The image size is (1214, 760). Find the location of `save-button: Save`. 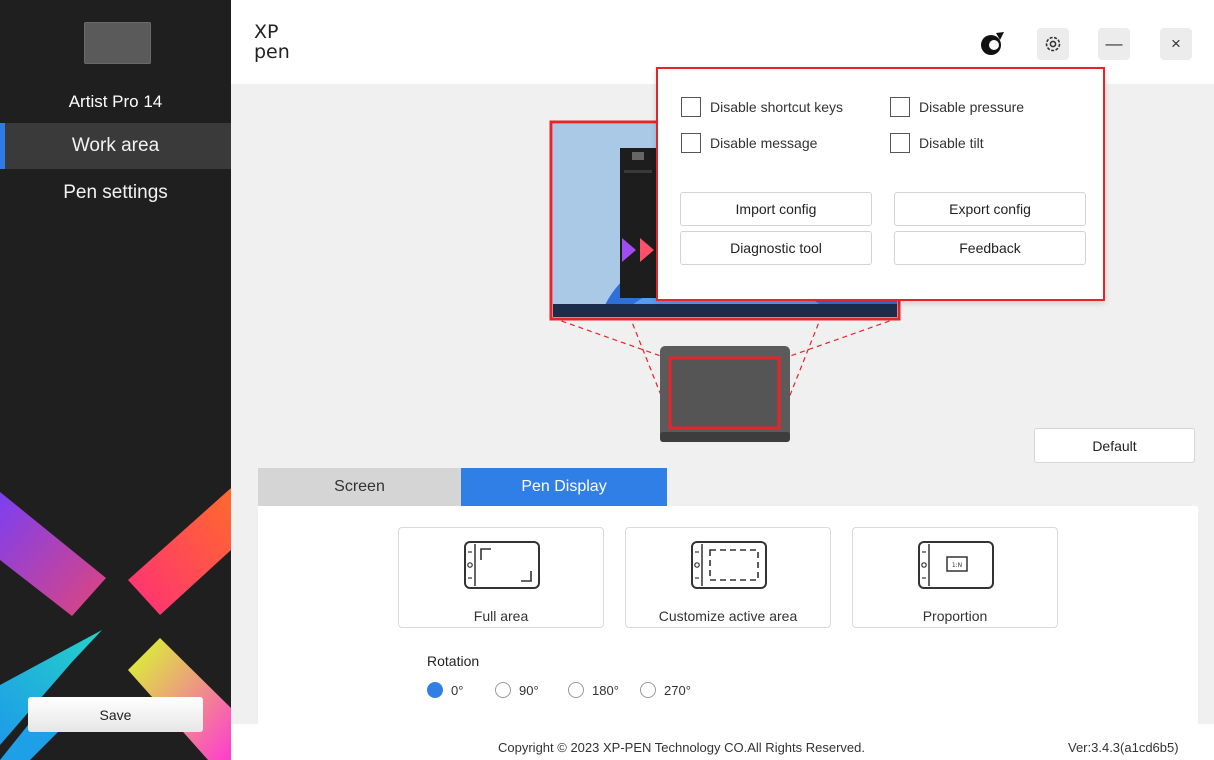

save-button: Save is located at coordinates (115, 714).